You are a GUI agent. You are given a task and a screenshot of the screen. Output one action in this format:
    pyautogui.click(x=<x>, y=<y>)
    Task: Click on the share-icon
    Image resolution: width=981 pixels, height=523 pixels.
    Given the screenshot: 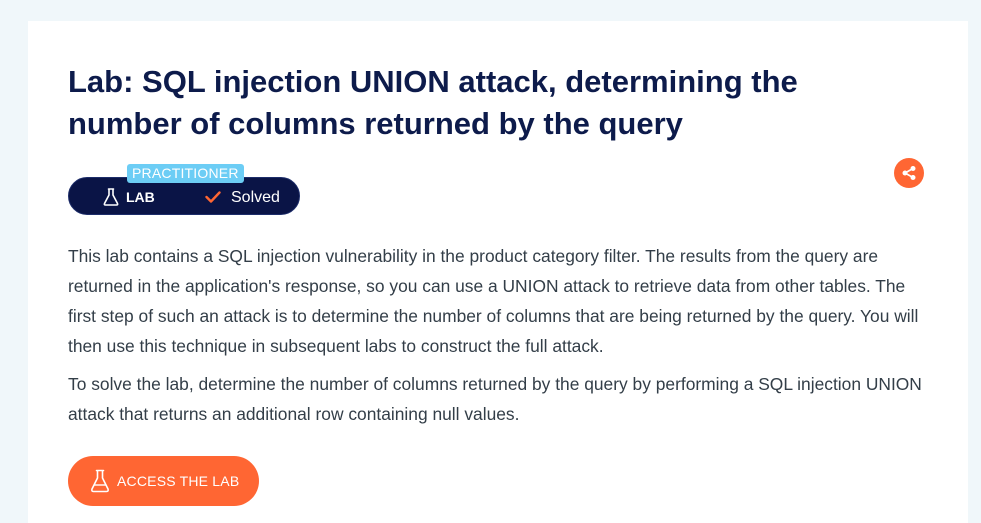 What is the action you would take?
    pyautogui.click(x=909, y=173)
    